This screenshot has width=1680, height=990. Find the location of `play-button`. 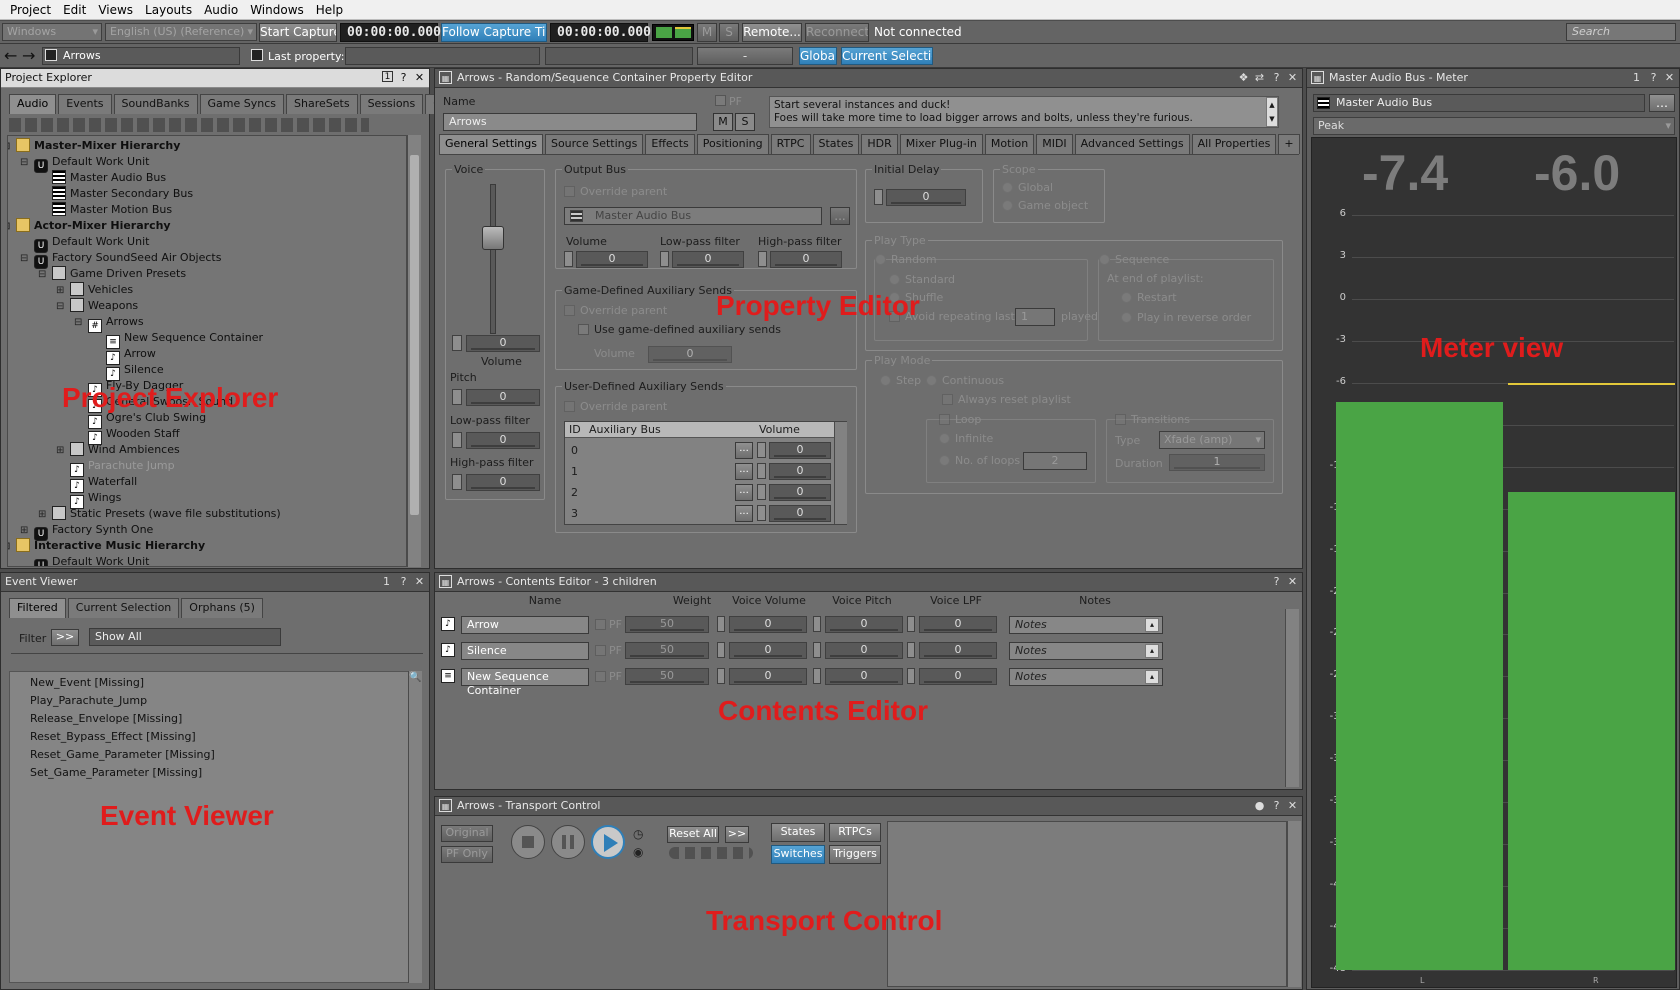

play-button is located at coordinates (608, 842).